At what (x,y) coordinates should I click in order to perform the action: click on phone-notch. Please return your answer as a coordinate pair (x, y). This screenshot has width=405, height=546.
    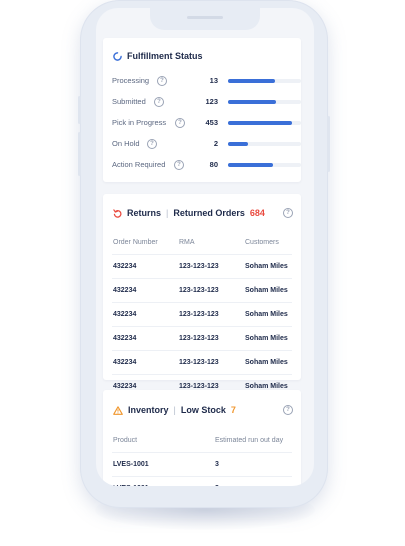
    Looking at the image, I should click on (205, 19).